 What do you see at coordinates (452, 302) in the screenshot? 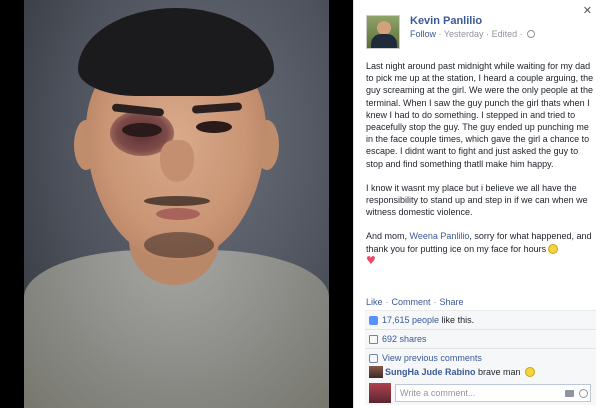
I see `share-button: Share` at bounding box center [452, 302].